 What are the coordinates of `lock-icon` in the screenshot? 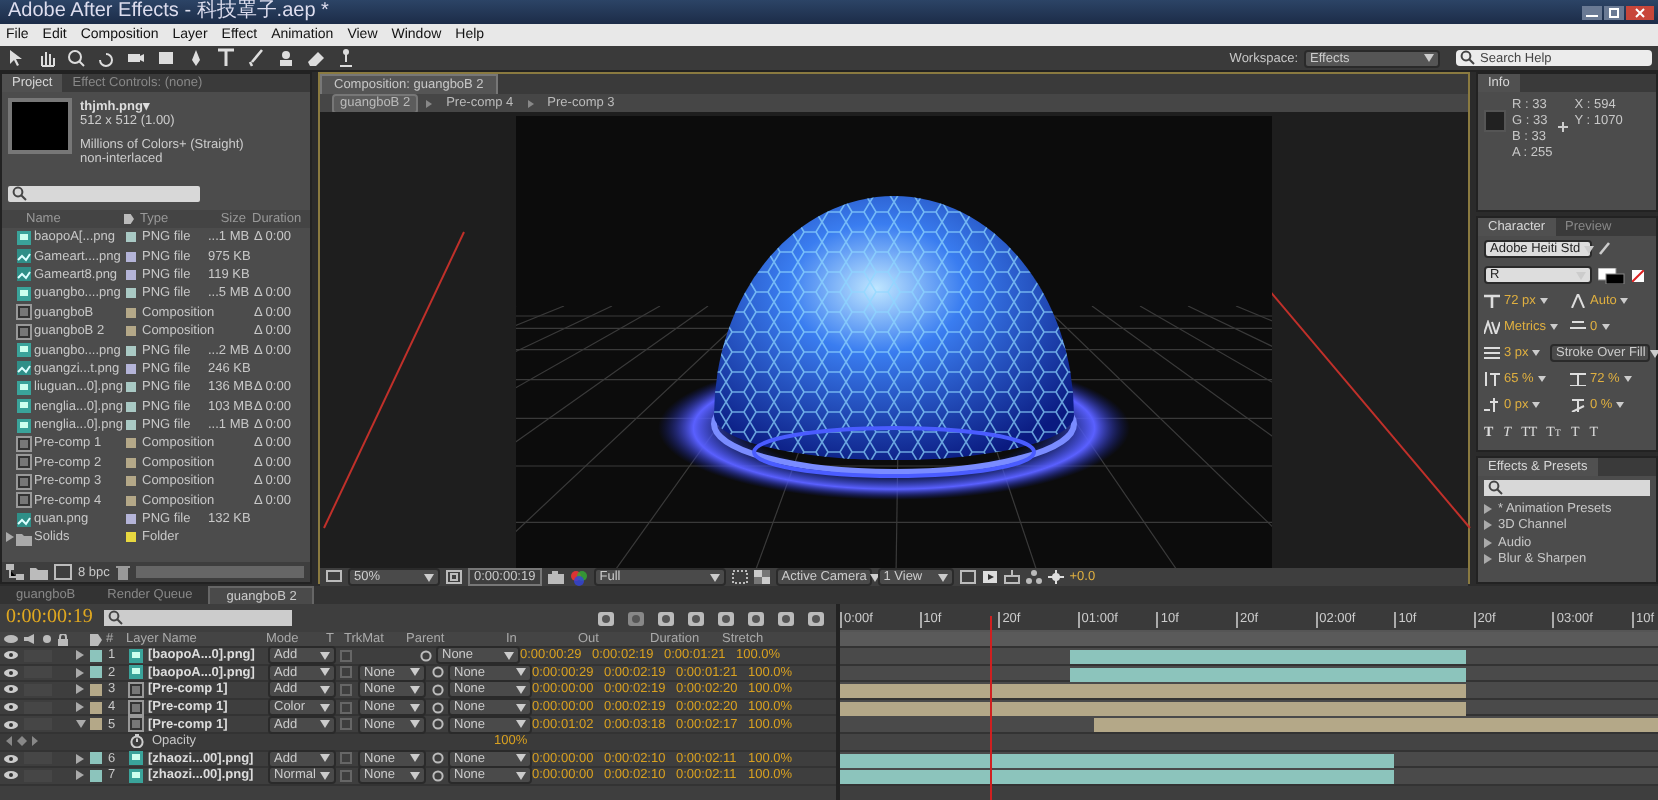 It's located at (63, 639).